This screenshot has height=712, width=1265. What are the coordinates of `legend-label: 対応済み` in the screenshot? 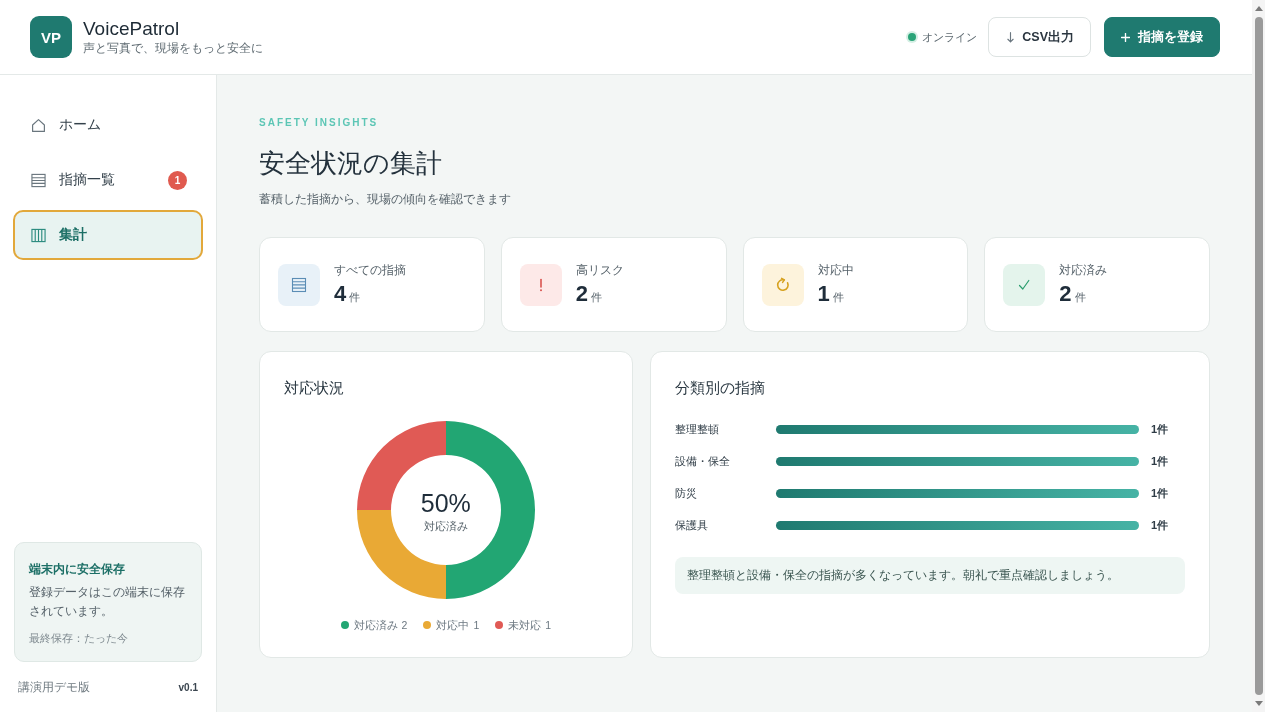 It's located at (375, 625).